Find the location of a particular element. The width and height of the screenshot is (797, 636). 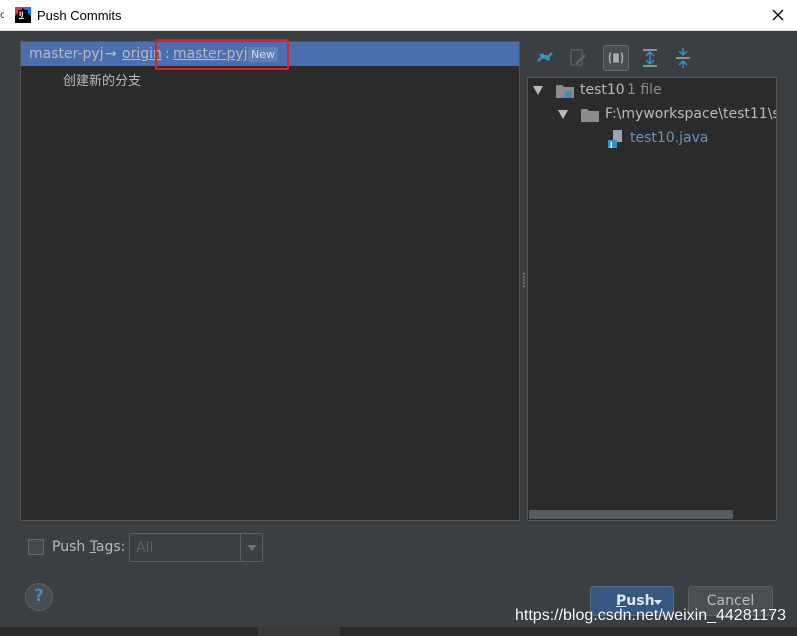

watermark-text: https://blog.csdn.net/weixin_44281173 is located at coordinates (651, 615).